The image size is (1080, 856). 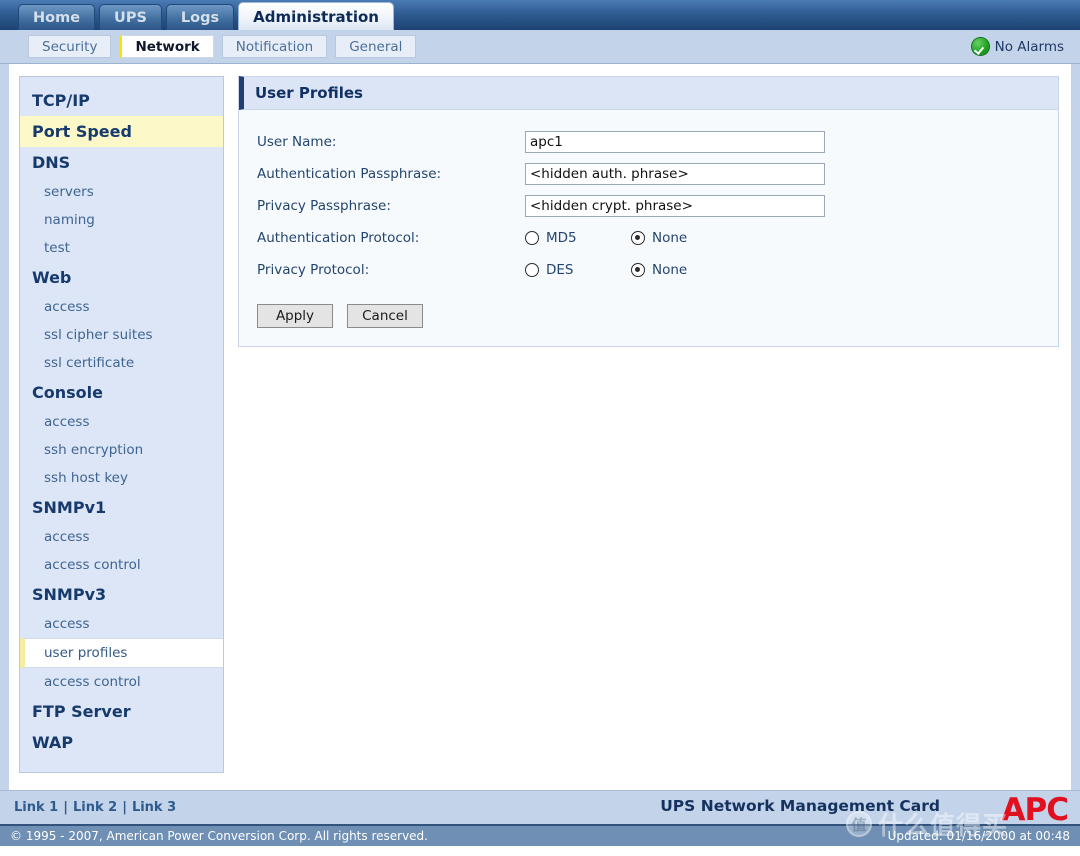 What do you see at coordinates (578, 270) in the screenshot?
I see `privacy-protocol-option-des: DES` at bounding box center [578, 270].